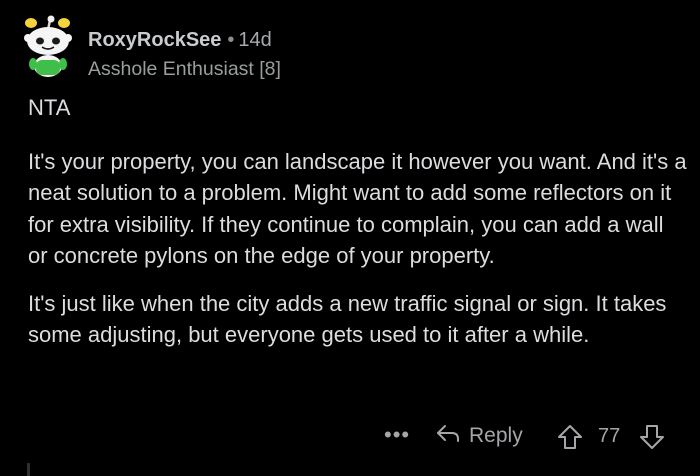  I want to click on comment-paragraph: NTA, so click(49, 107).